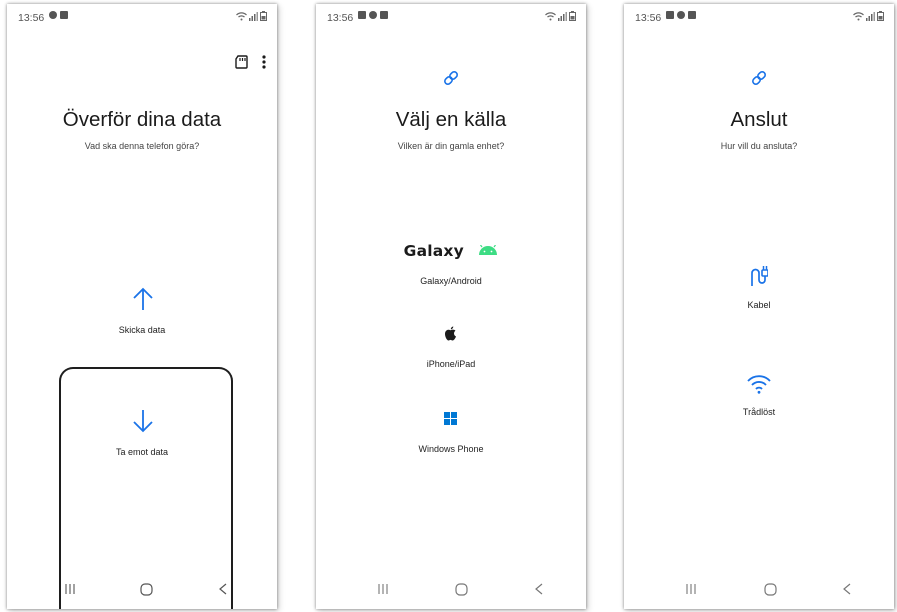 This screenshot has width=897, height=612. Describe the element at coordinates (250, 62) in the screenshot. I see `top-actions` at that location.